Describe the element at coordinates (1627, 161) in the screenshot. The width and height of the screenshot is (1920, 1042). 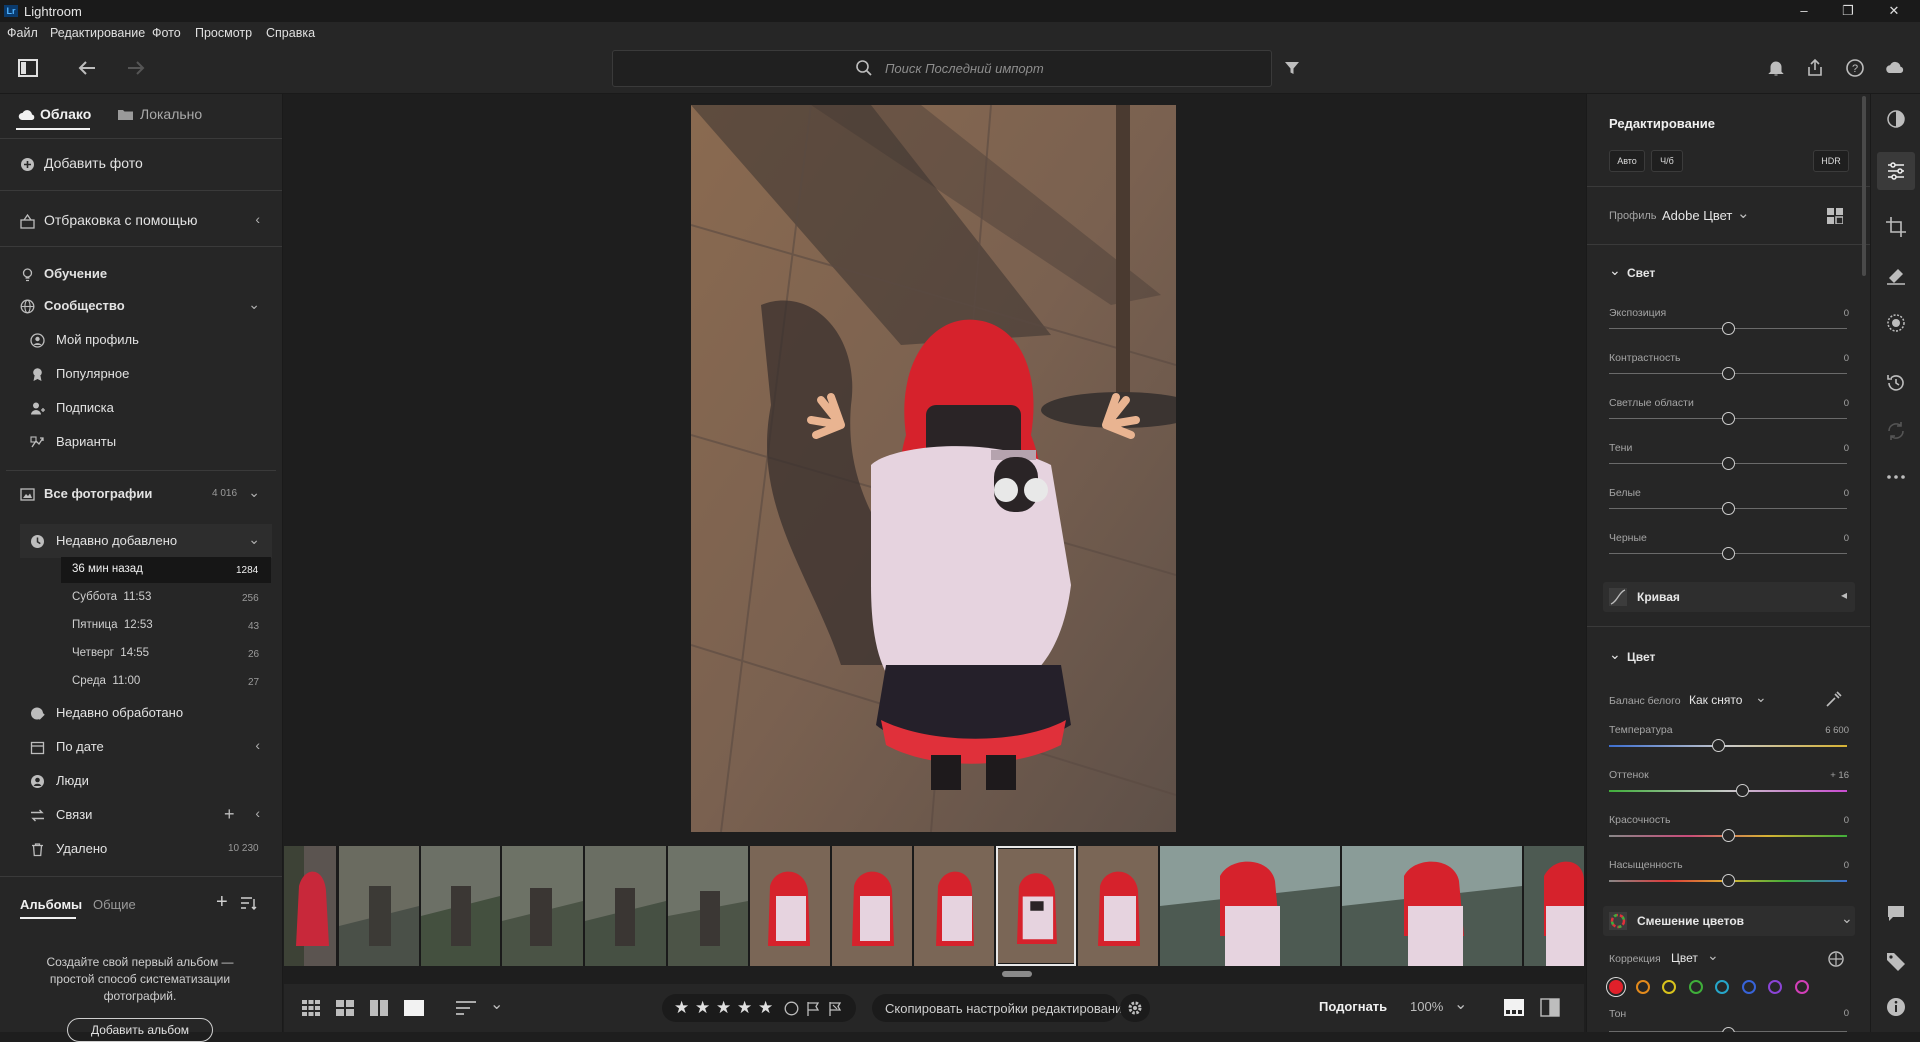
I see `auto-button: Авто` at that location.